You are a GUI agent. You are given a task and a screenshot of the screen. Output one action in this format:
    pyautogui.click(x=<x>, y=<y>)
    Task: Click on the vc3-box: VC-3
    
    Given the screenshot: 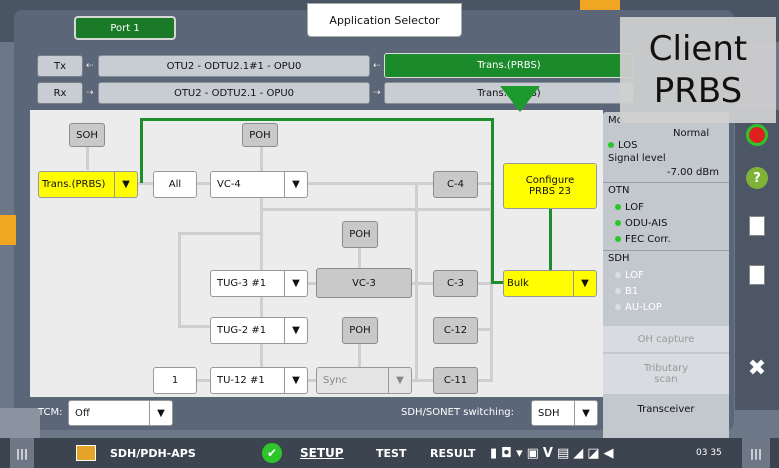 What is the action you would take?
    pyautogui.click(x=364, y=283)
    